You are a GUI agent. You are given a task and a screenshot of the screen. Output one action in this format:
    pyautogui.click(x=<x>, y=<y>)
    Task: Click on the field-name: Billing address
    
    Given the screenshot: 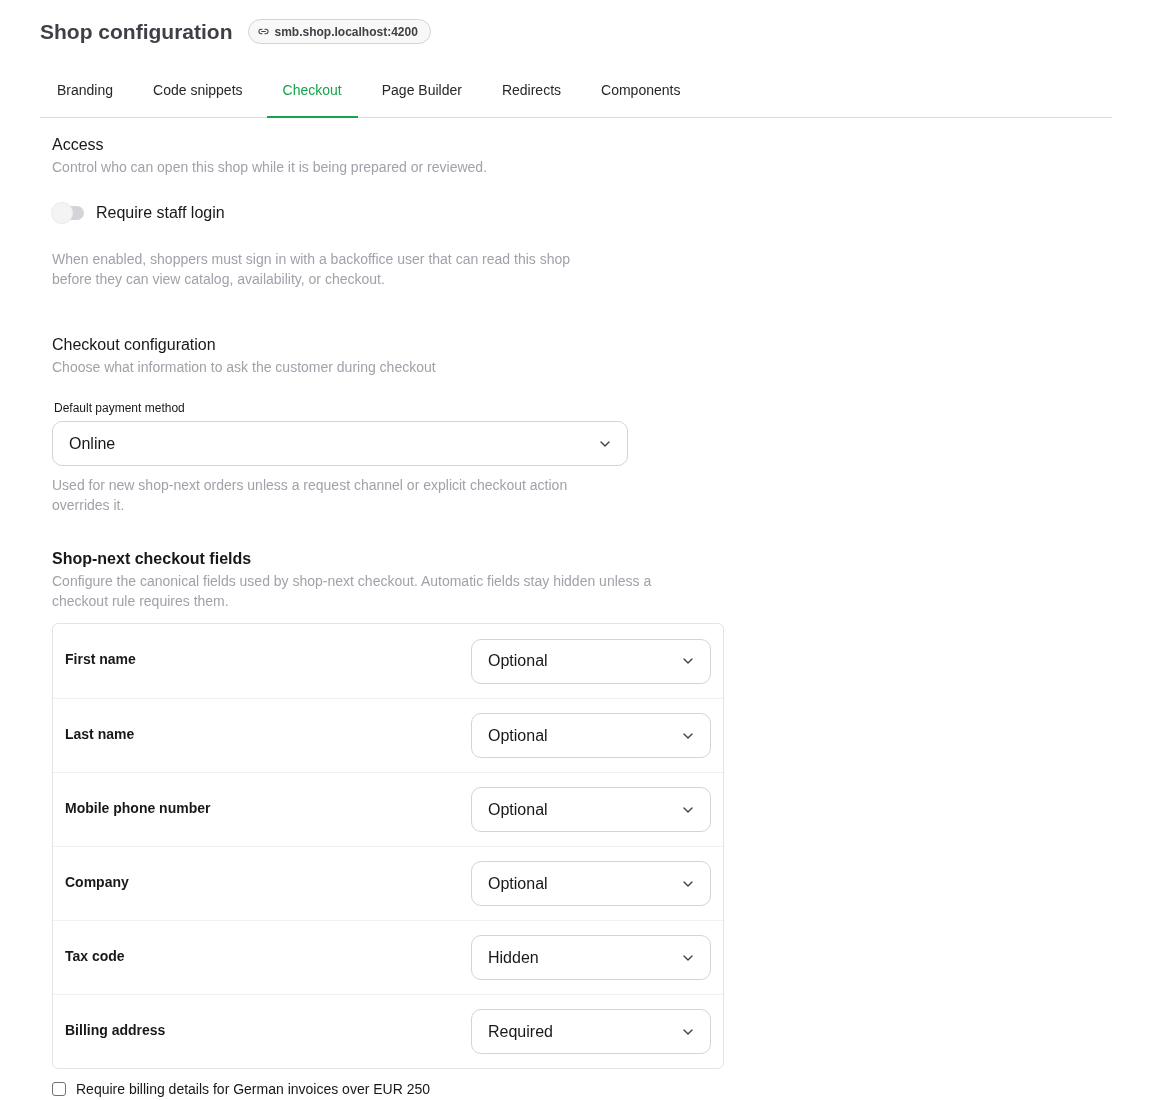 What is the action you would take?
    pyautogui.click(x=115, y=1029)
    